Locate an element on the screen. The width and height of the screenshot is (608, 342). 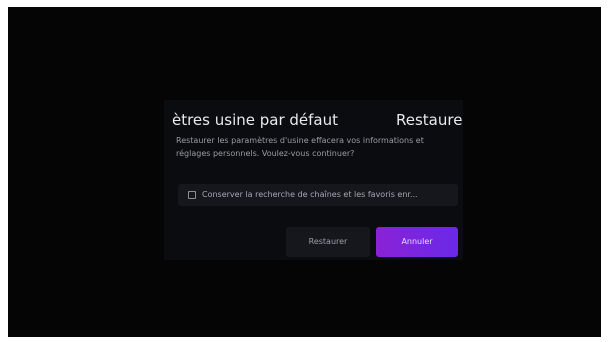
restore-button: Restaurer is located at coordinates (328, 242).